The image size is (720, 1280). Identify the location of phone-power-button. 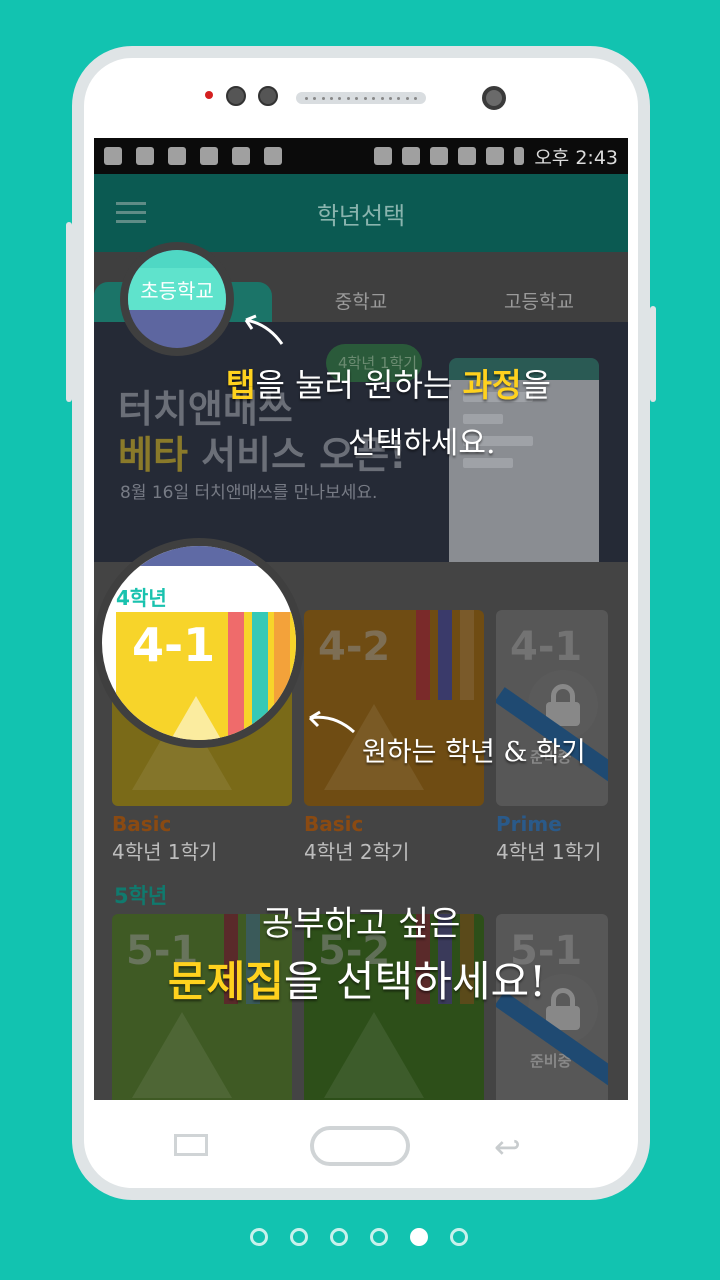
(653, 354).